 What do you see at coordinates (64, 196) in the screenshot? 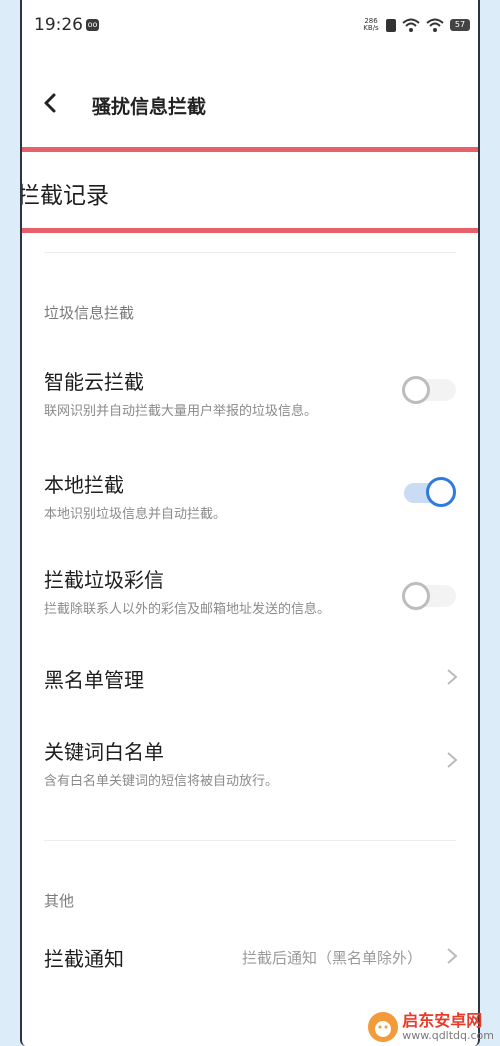
I see `intercept-record-label: 拦截记录` at bounding box center [64, 196].